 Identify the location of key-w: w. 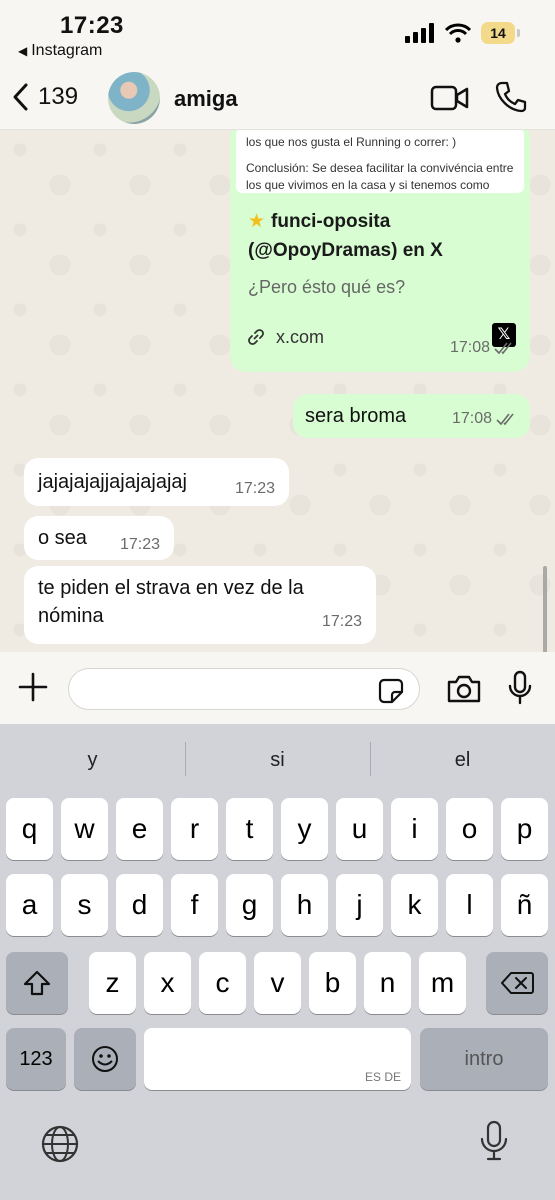
(84, 829).